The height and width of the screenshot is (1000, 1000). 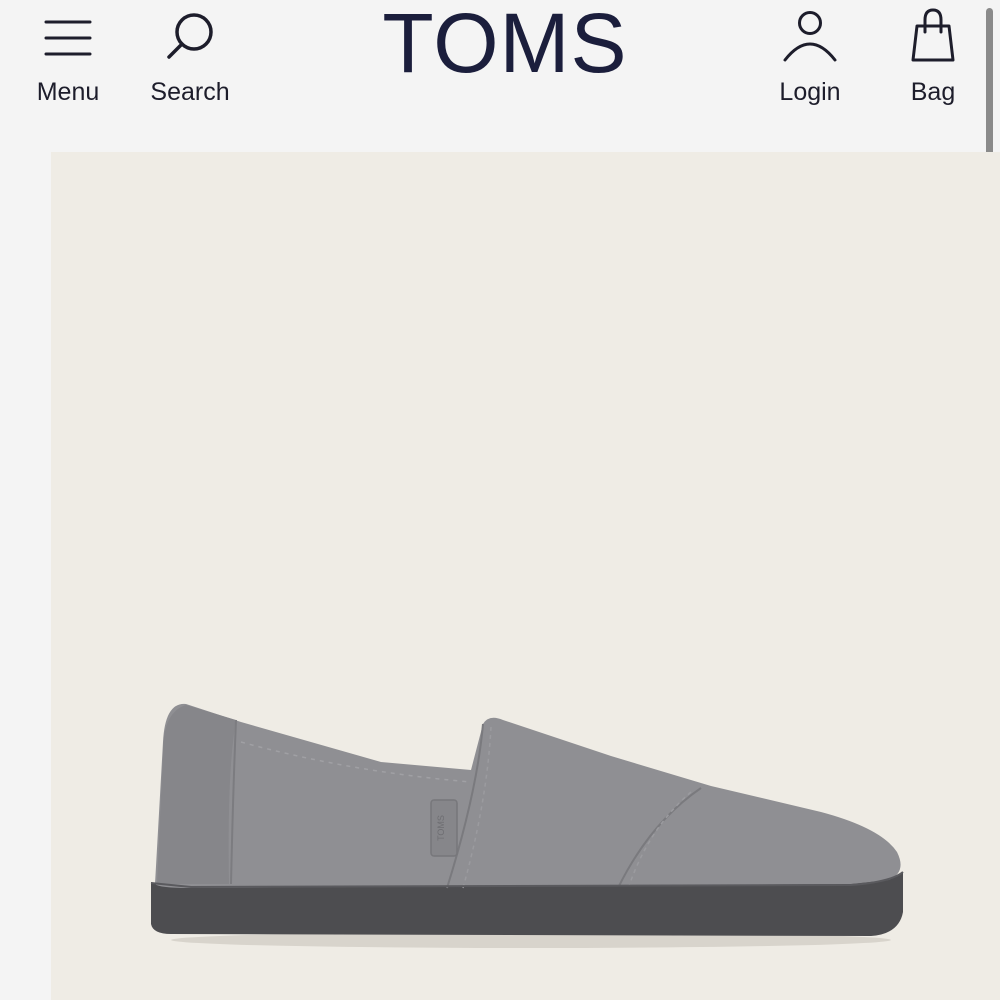 What do you see at coordinates (190, 36) in the screenshot?
I see `search-icon` at bounding box center [190, 36].